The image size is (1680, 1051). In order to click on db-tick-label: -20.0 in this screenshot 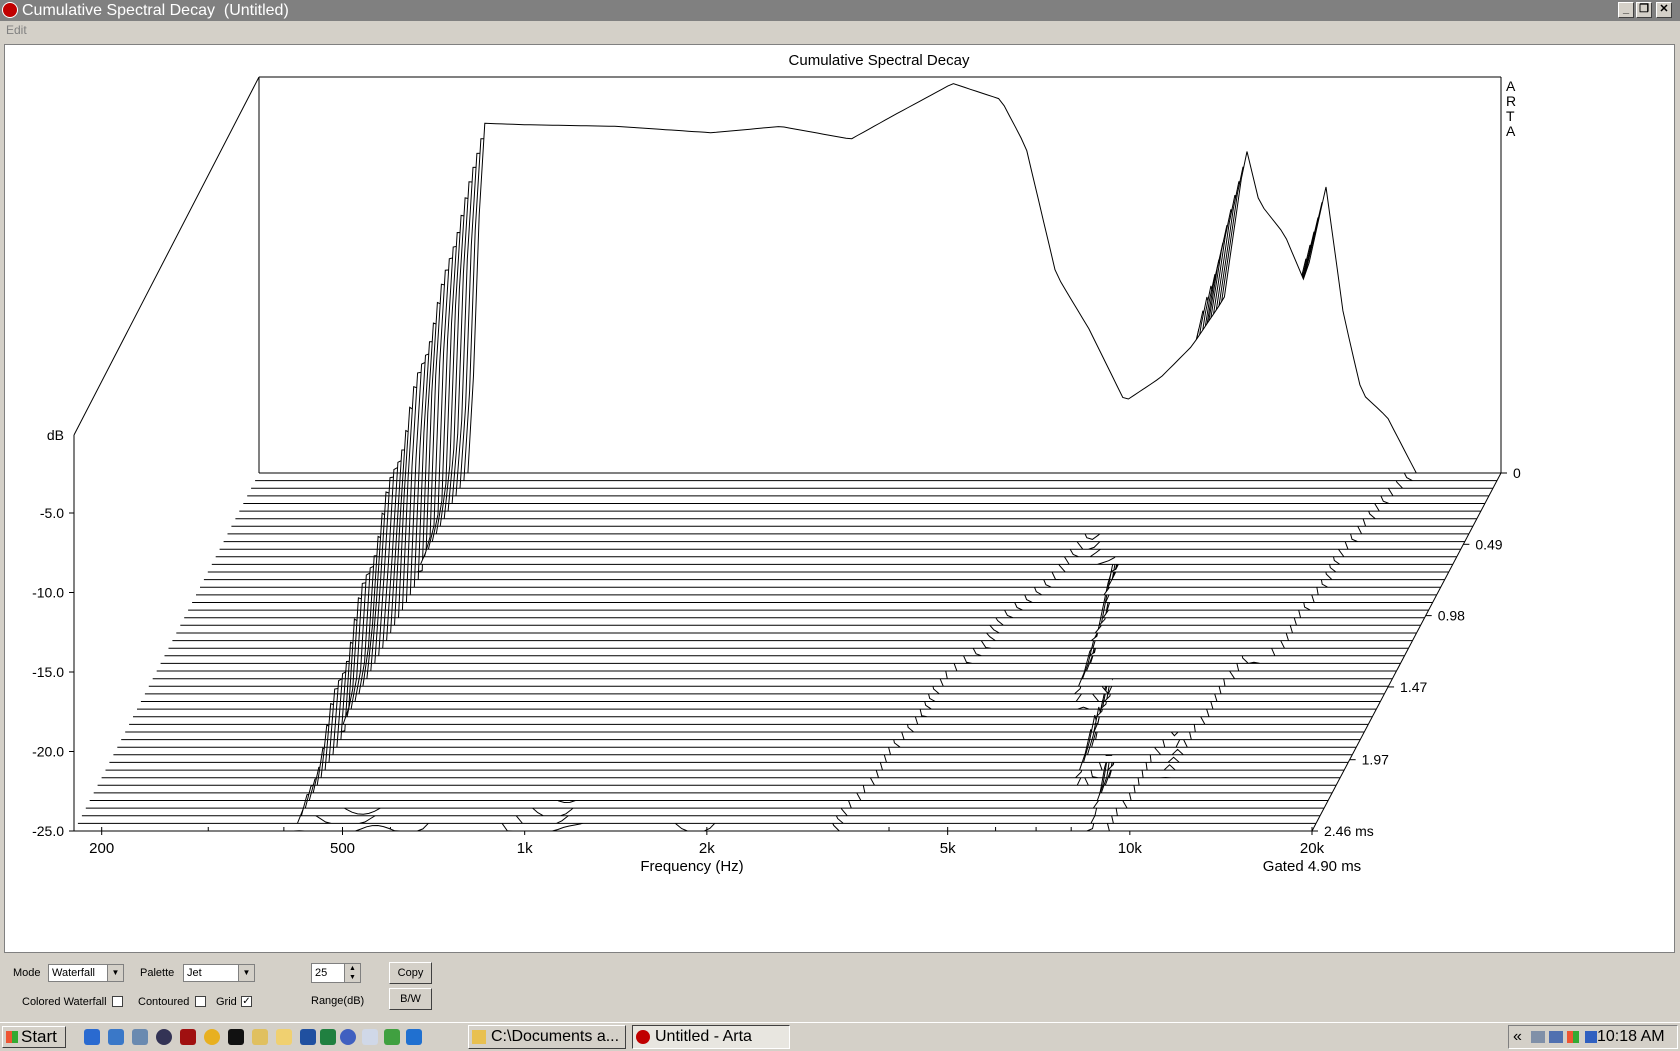, I will do `click(48, 752)`.